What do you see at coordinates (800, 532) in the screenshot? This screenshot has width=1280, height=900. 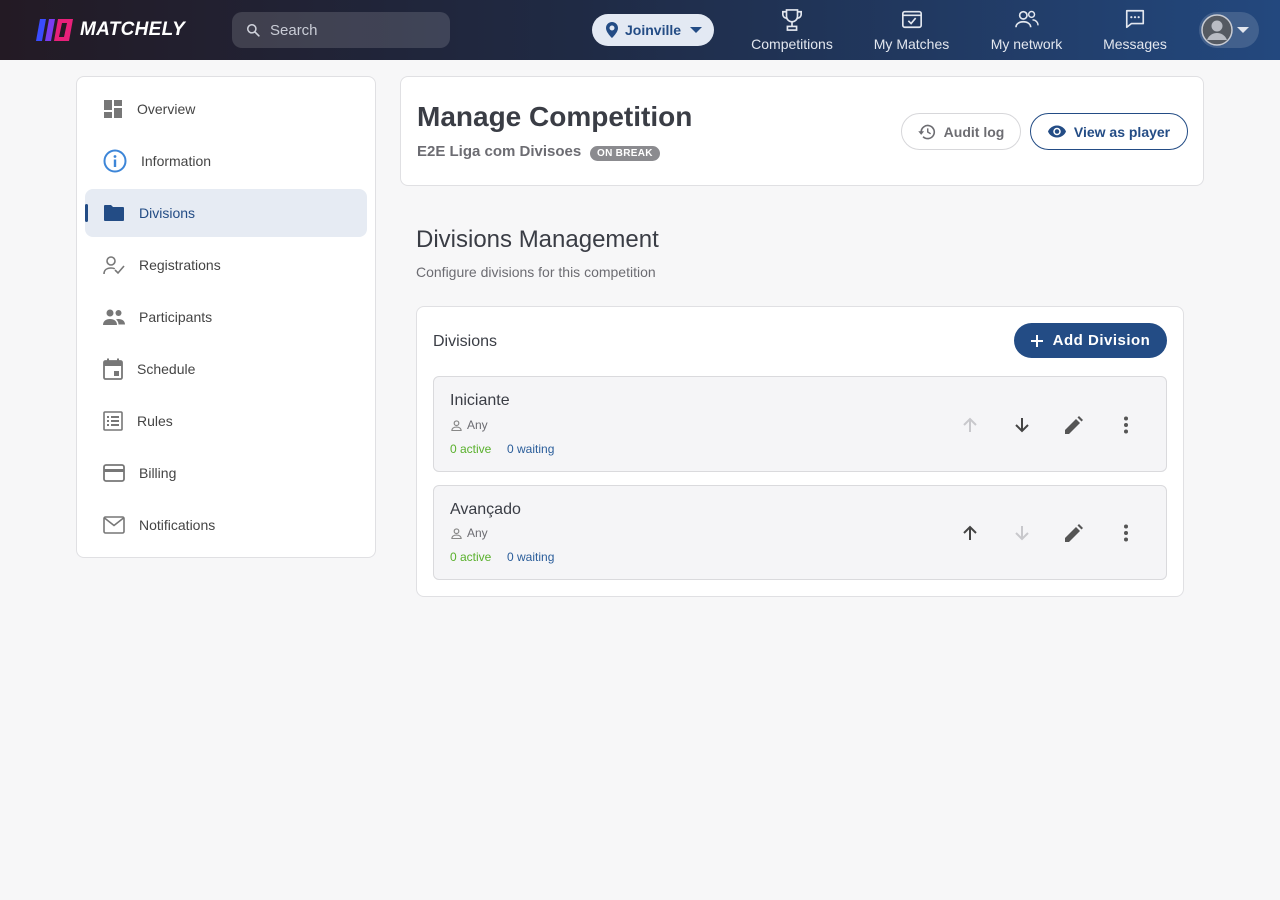 I see `division-row: Avançado Any 0 active 0 waiting` at bounding box center [800, 532].